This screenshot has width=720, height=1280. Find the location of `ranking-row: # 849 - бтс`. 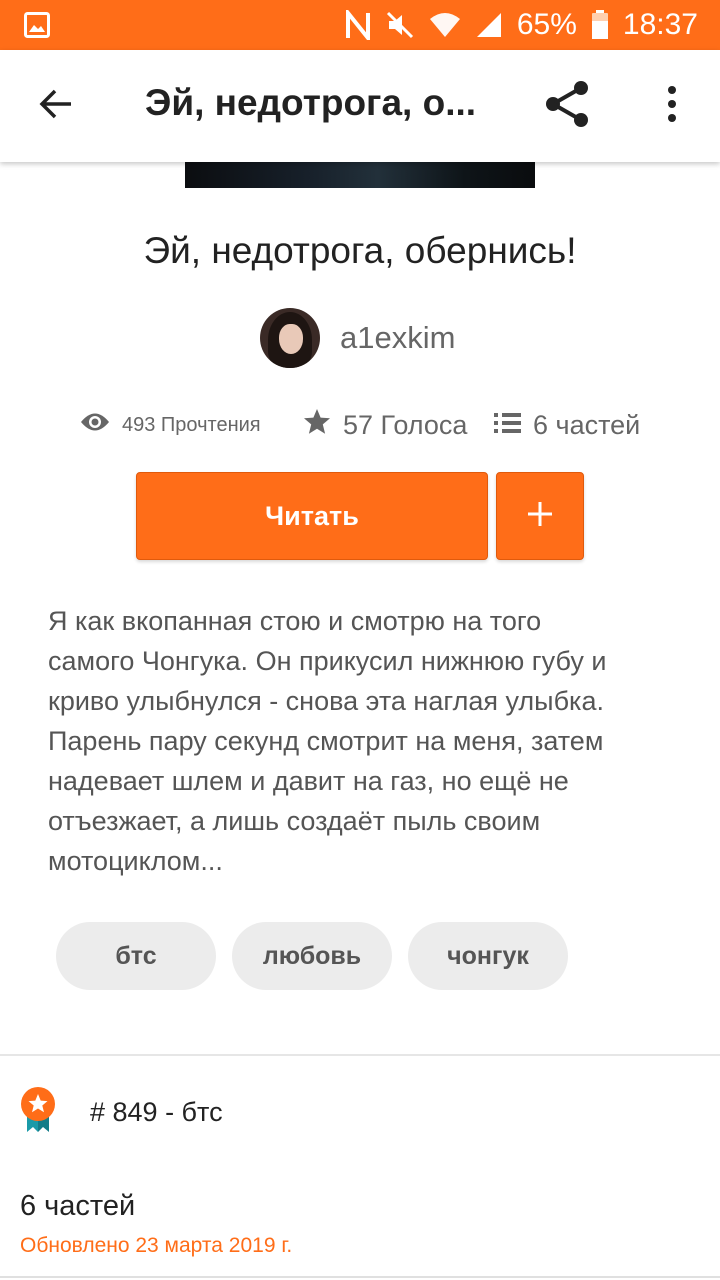

ranking-row: # 849 - бтс is located at coordinates (120, 1112).